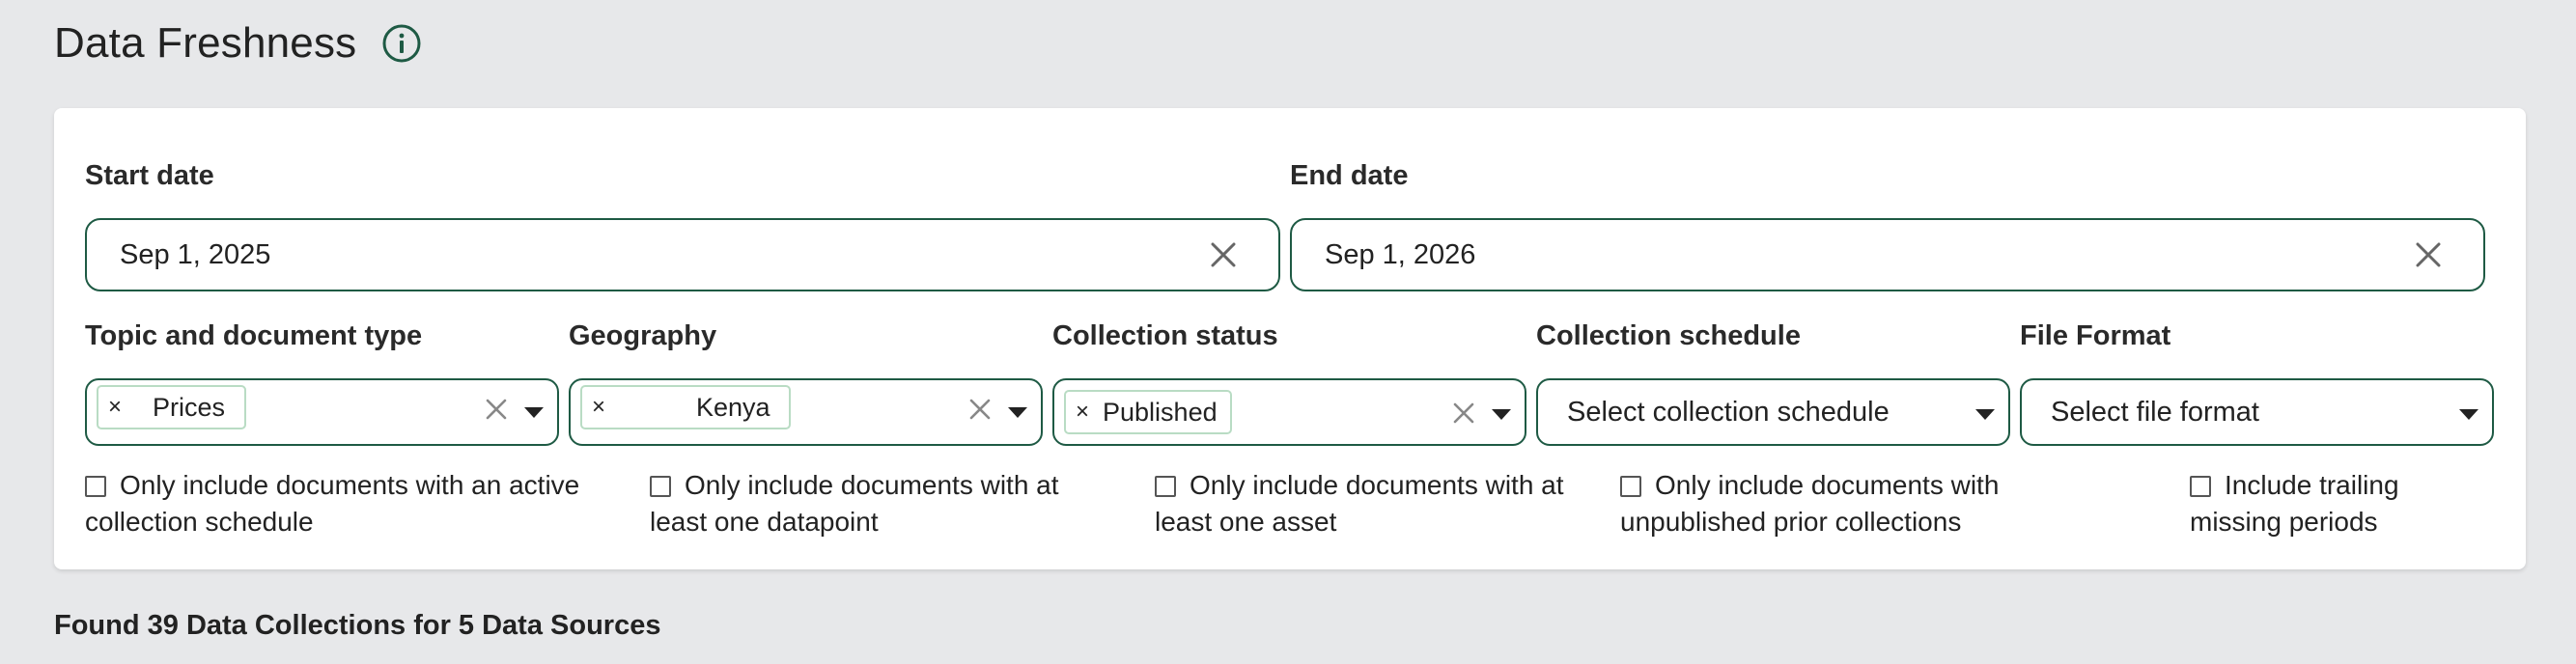 The image size is (2576, 664). Describe the element at coordinates (980, 410) in the screenshot. I see `geography-clear-icon` at that location.